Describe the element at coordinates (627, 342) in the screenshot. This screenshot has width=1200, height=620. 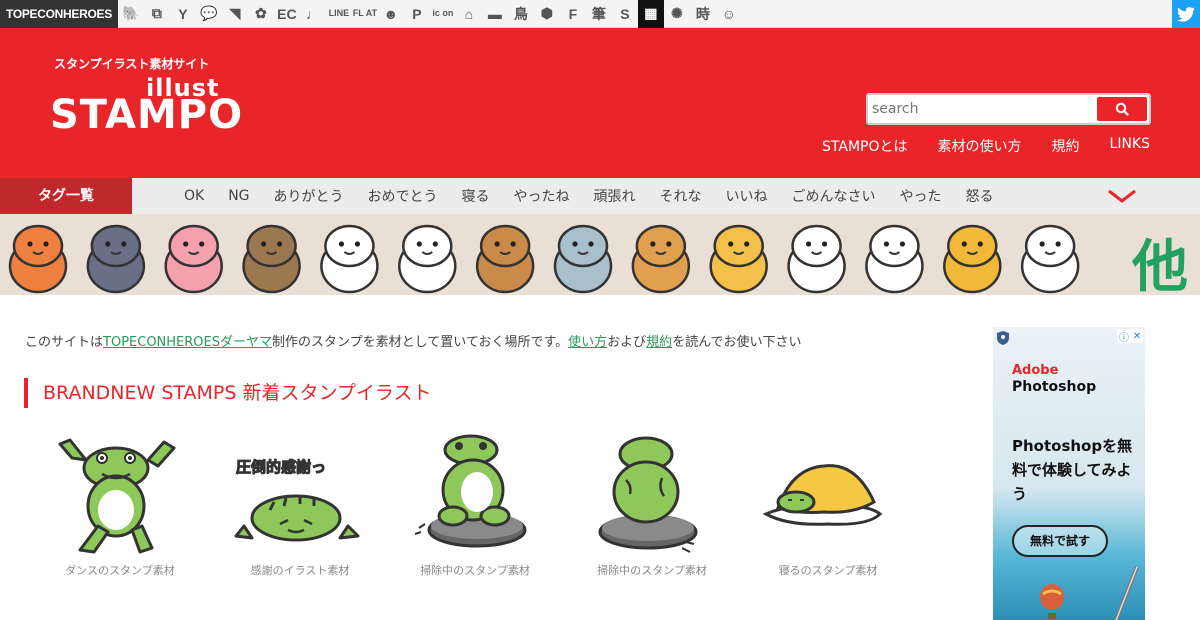
I see `intro-part: および` at that location.